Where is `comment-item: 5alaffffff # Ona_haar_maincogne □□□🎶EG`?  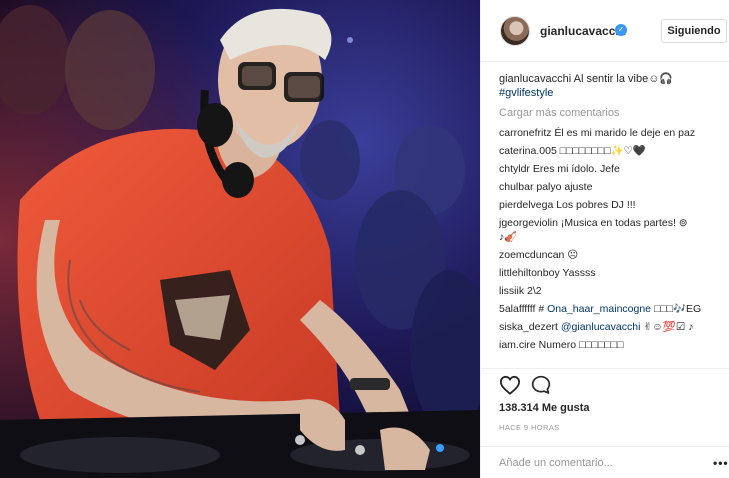 comment-item: 5alaffffff # Ona_haar_maincogne □□□🎶EG is located at coordinates (611, 311).